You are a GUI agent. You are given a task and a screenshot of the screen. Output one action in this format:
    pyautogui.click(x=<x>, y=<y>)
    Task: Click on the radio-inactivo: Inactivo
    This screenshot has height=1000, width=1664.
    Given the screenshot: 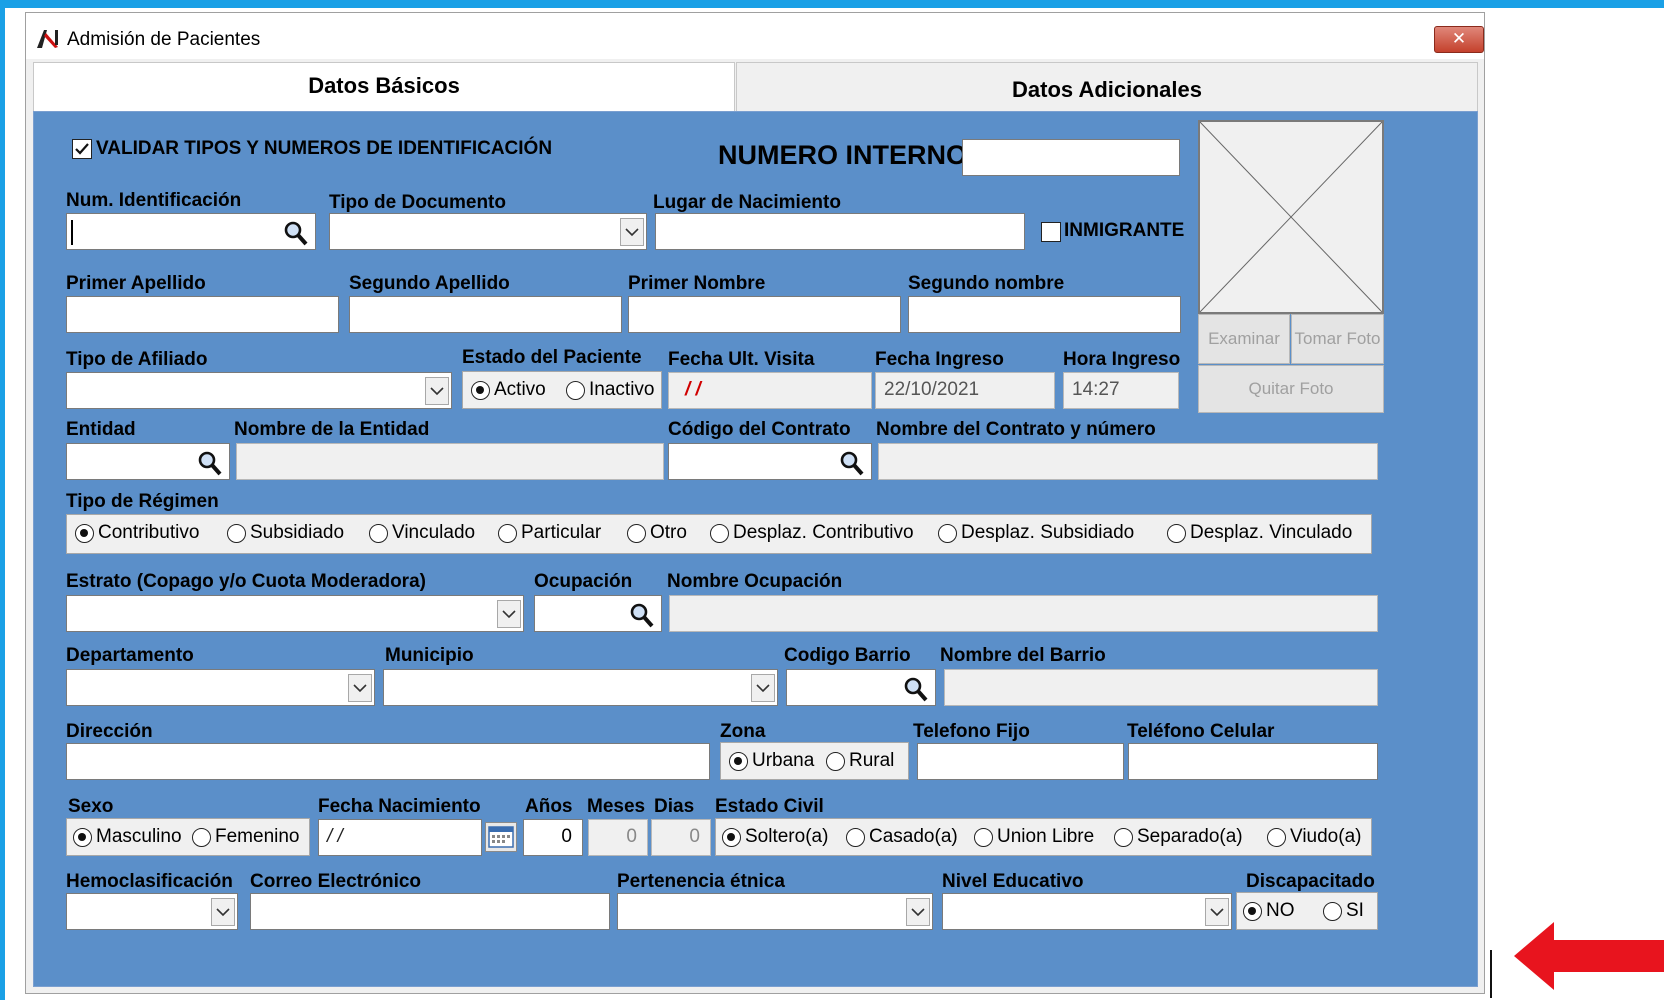 What is the action you would take?
    pyautogui.click(x=610, y=390)
    